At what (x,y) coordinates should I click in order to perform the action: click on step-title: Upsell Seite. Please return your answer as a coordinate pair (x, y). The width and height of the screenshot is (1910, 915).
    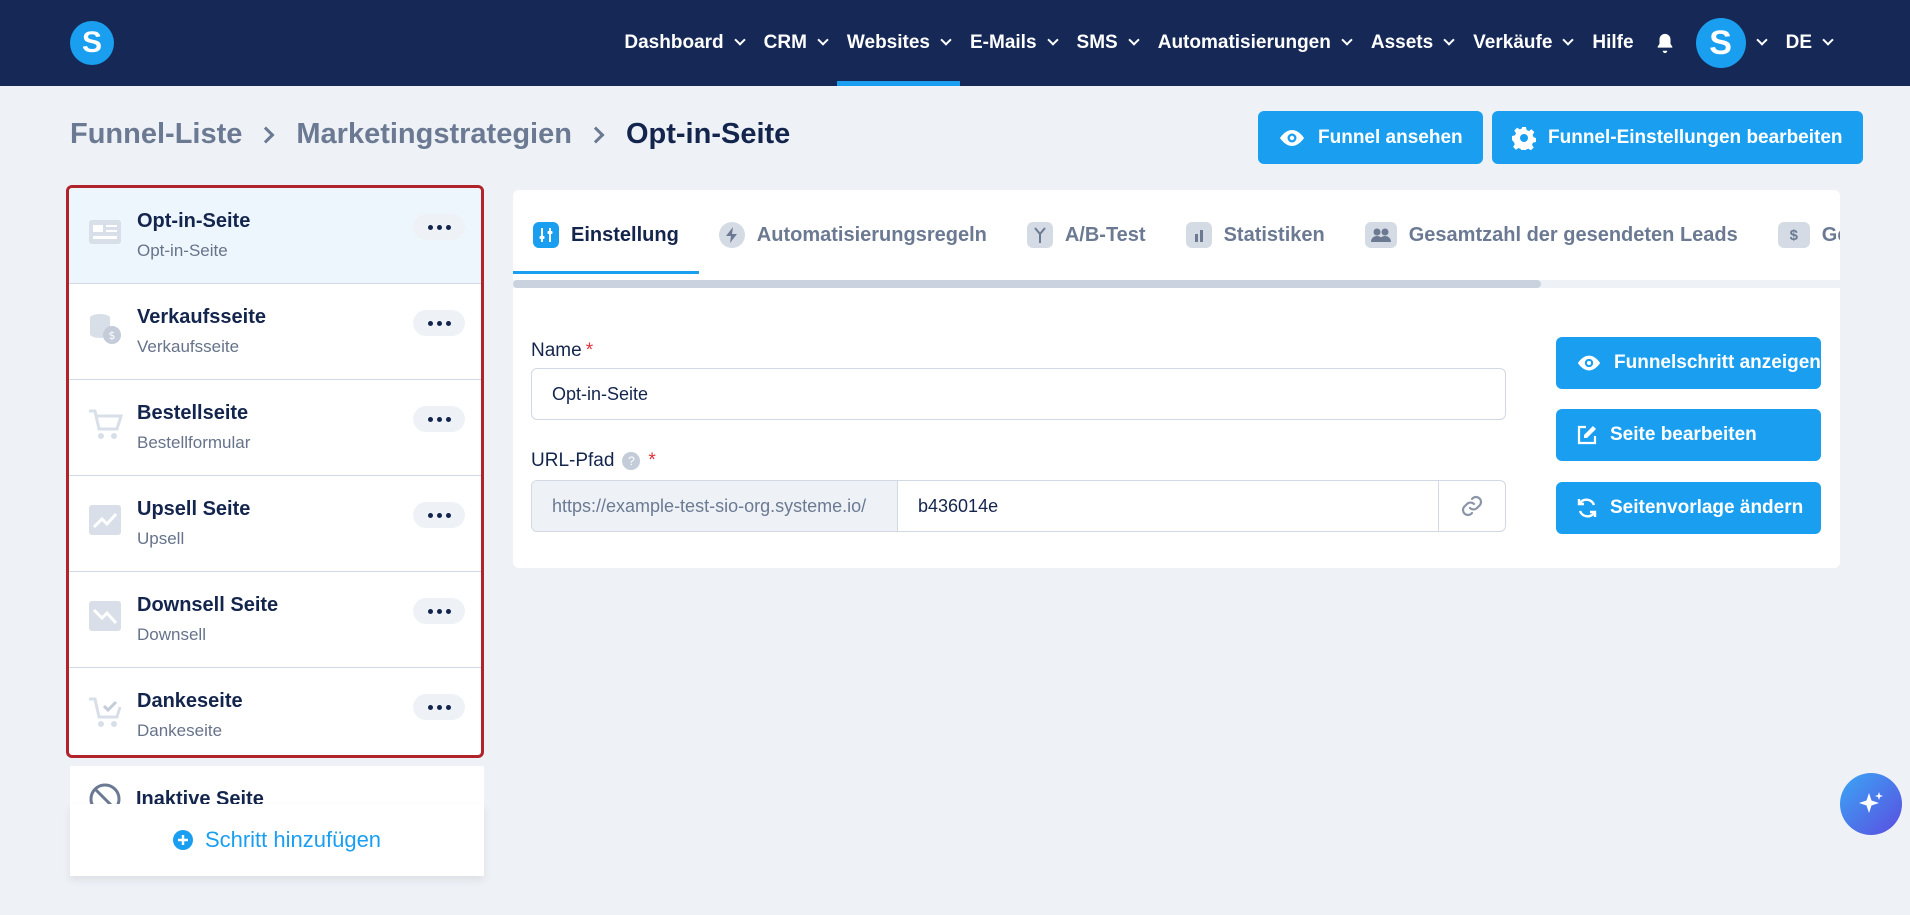
    Looking at the image, I should click on (194, 509).